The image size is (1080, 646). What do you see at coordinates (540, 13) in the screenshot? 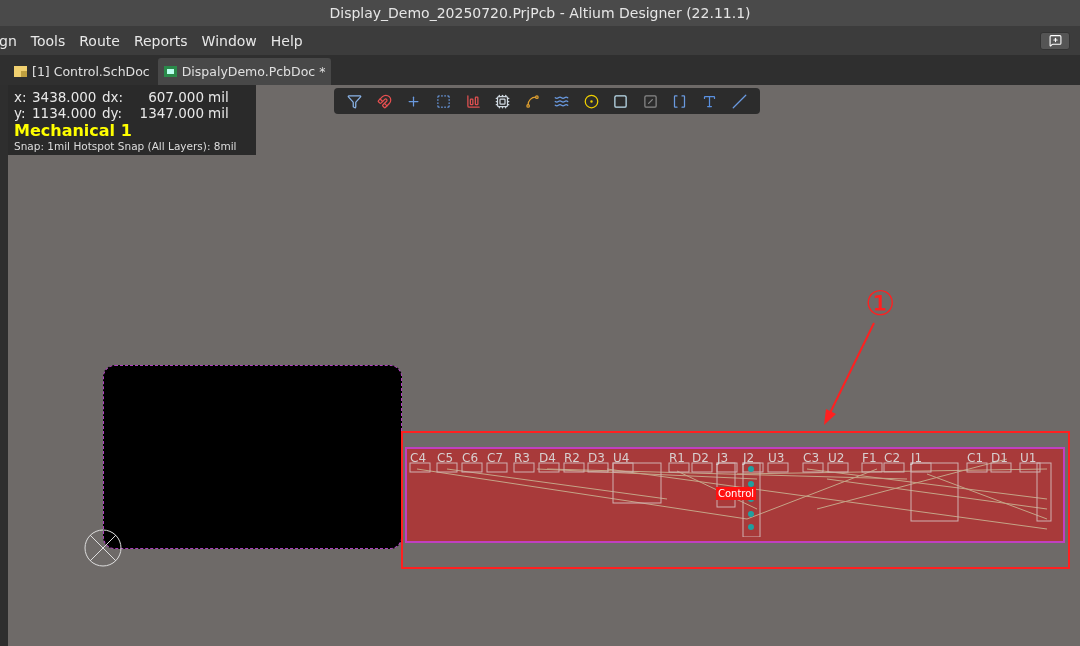
I see `window-title: Display_Demo_20250720.PrjPcb - Altium Designer (22.11.1)` at bounding box center [540, 13].